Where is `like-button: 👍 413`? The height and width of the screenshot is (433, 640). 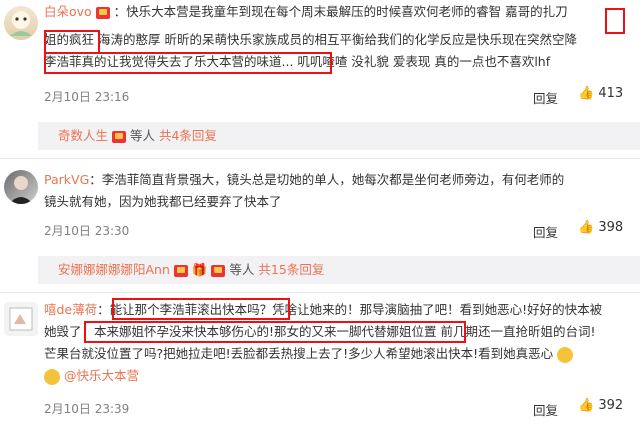
like-button: 👍 413 is located at coordinates (600, 93).